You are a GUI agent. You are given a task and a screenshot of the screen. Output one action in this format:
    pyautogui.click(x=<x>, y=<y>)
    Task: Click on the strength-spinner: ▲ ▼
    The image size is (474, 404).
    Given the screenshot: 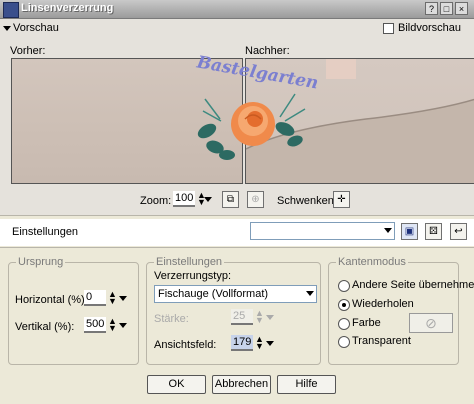 What is the action you would take?
    pyautogui.click(x=259, y=317)
    